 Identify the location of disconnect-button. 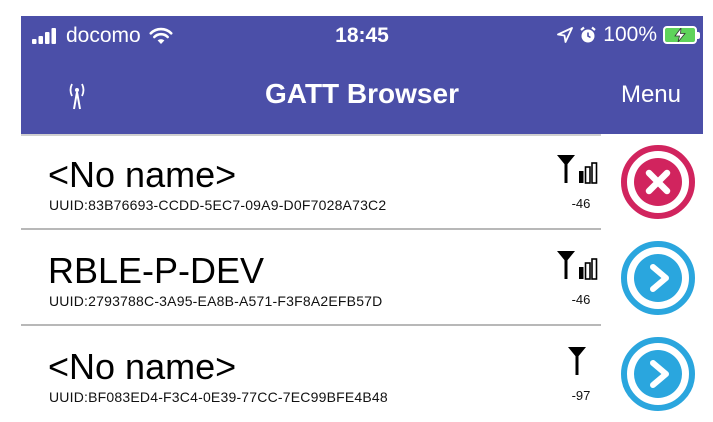
(658, 182).